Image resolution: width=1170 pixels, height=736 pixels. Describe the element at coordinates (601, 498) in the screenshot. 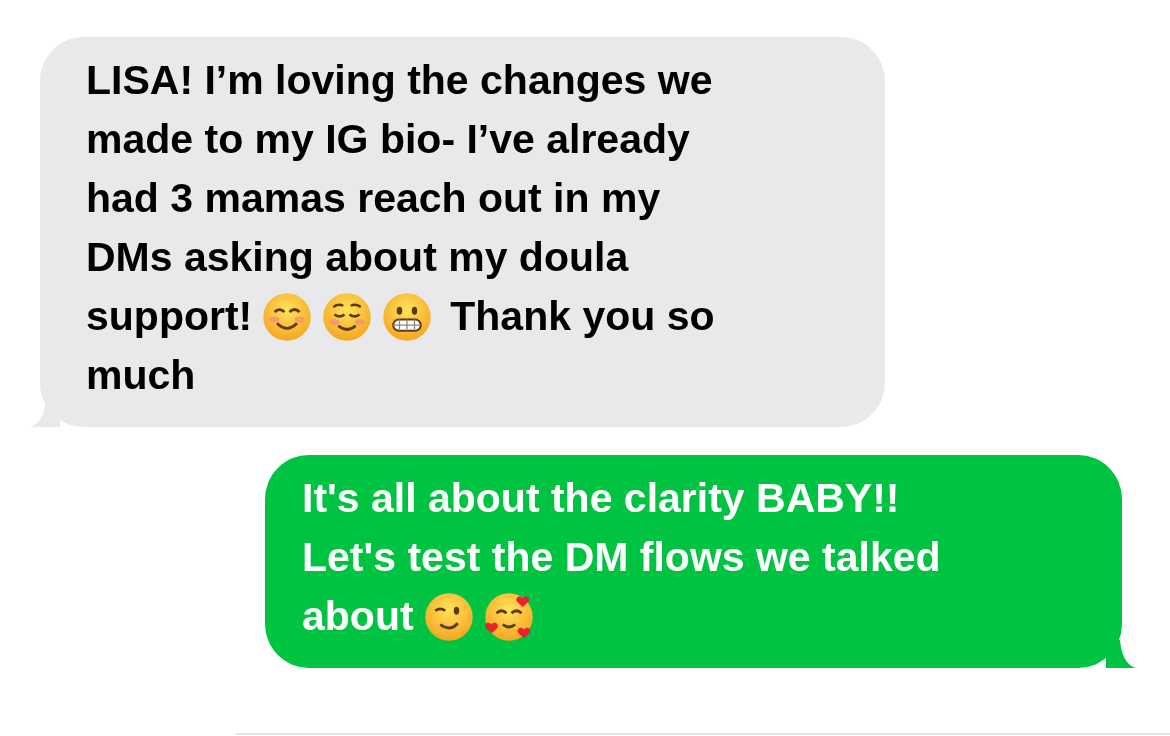

I see `message-text: It's all about the clarity BABY!!` at that location.